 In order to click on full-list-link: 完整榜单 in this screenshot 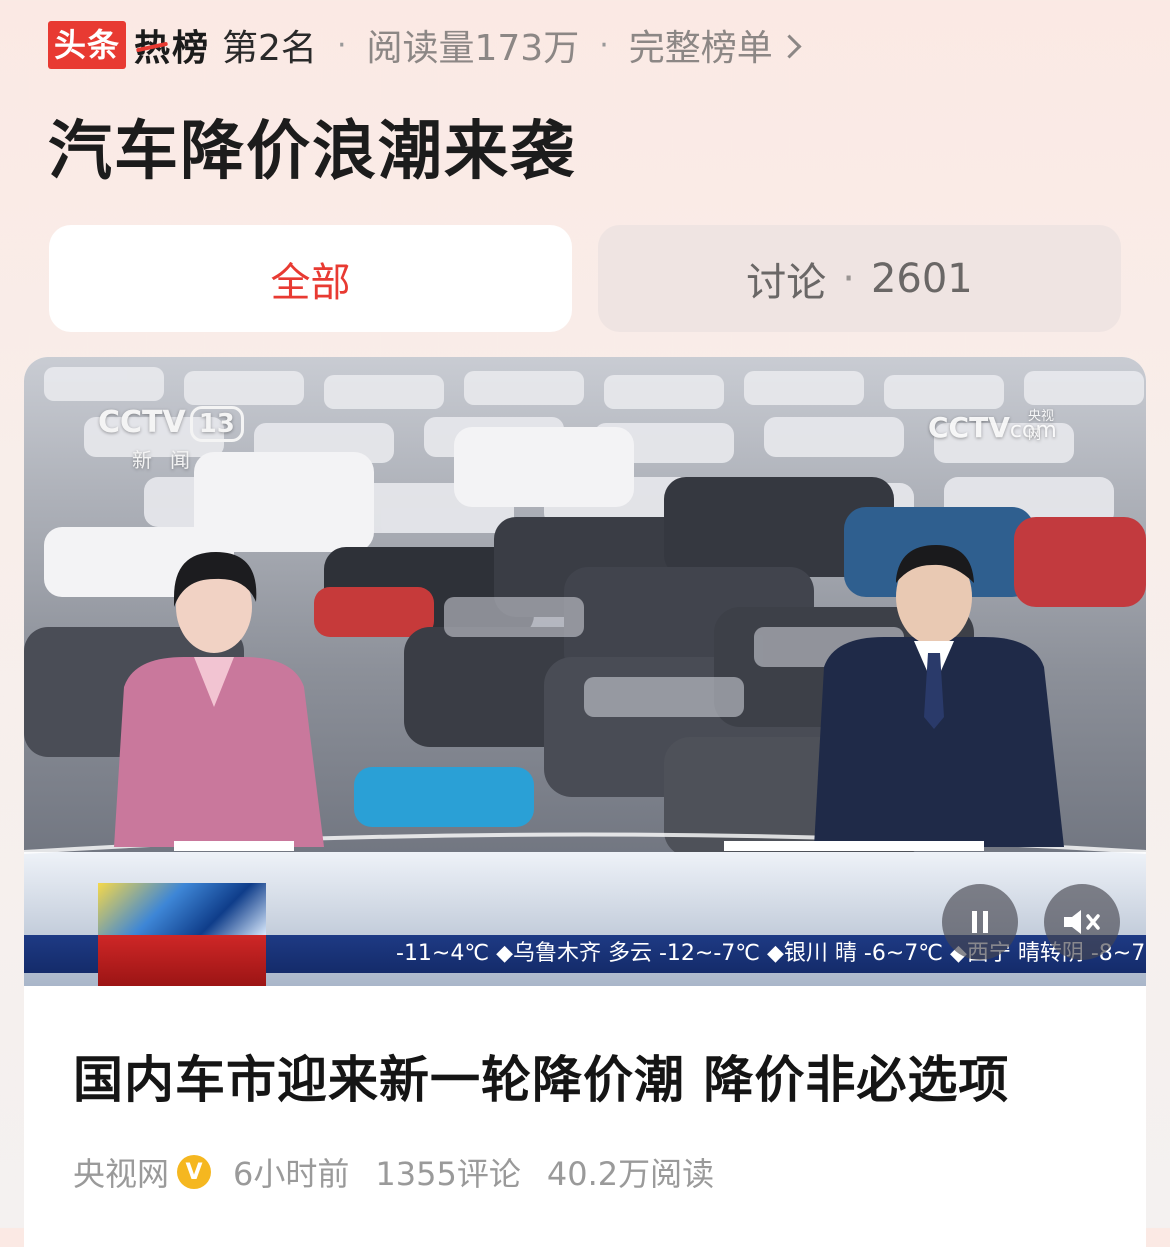, I will do `click(701, 45)`.